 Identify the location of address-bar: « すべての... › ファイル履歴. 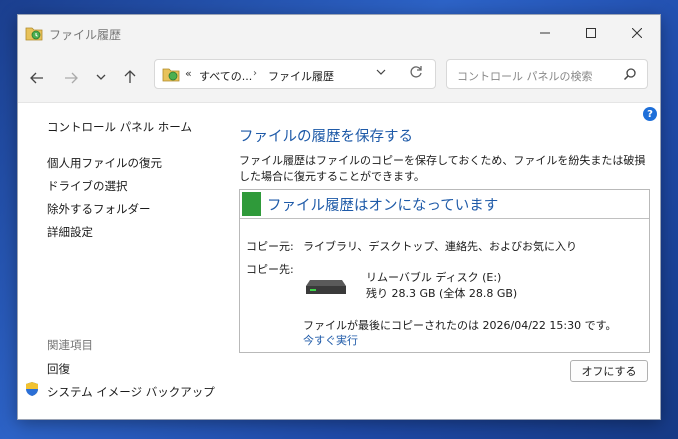
(295, 74).